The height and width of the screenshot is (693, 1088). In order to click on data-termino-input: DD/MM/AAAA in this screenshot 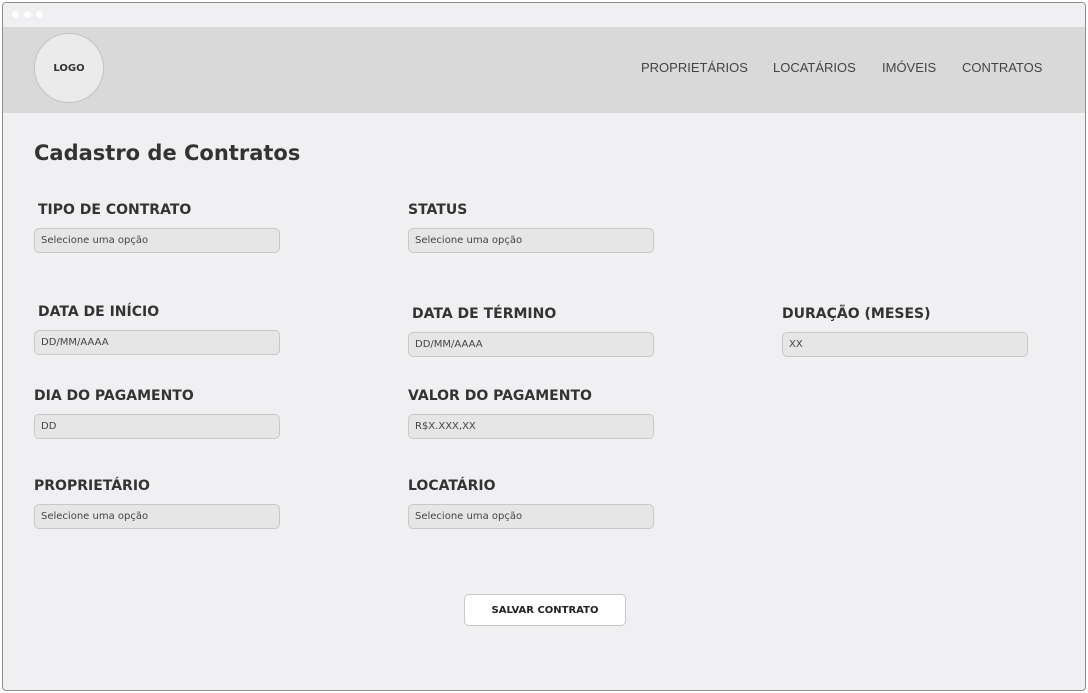, I will do `click(531, 344)`.